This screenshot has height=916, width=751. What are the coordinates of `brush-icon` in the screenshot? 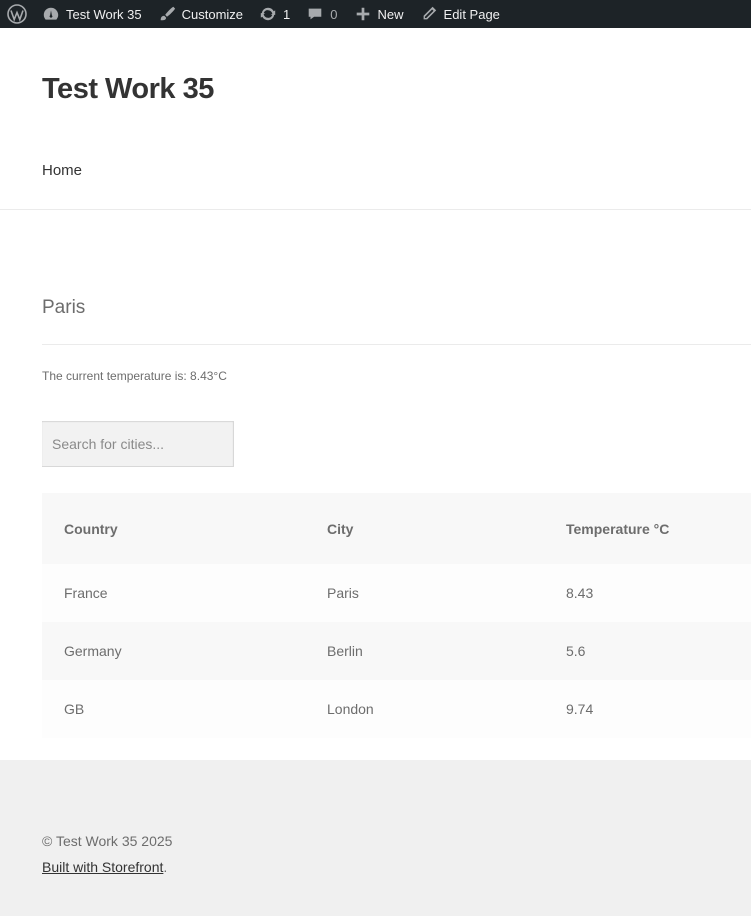 It's located at (167, 13).